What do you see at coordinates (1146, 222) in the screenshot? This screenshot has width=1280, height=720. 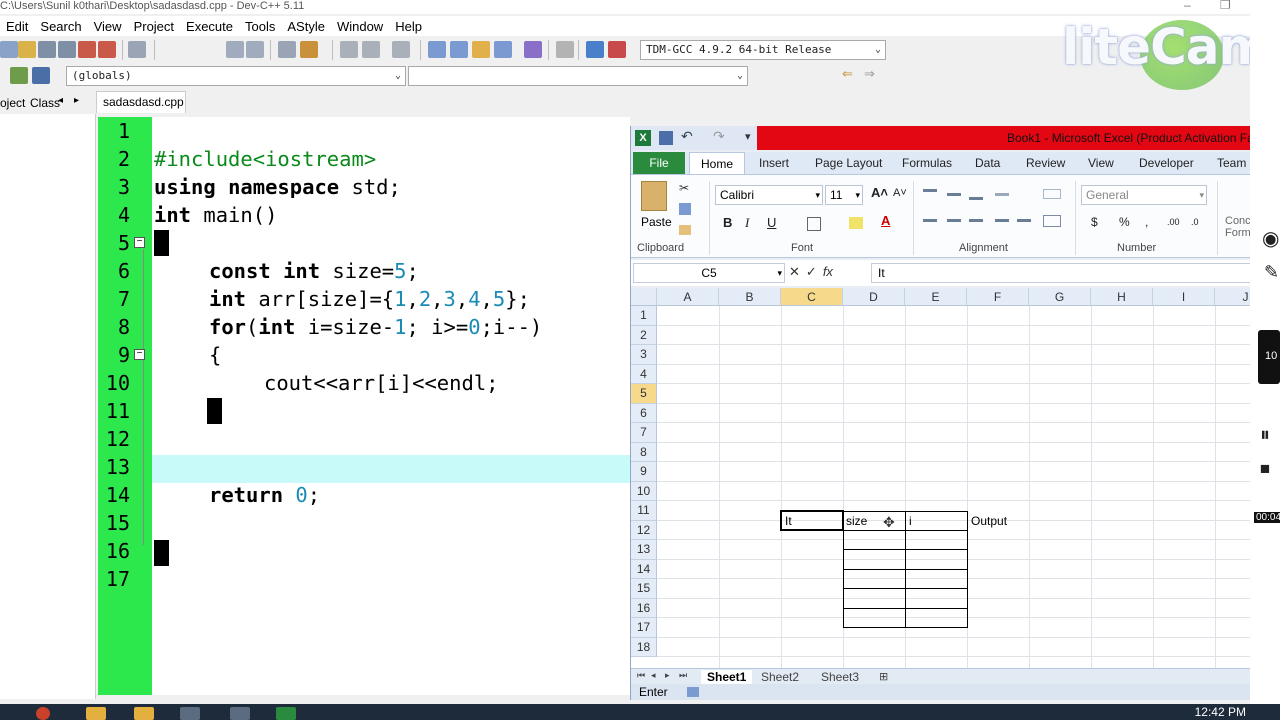 I see `comma-icon: ,` at bounding box center [1146, 222].